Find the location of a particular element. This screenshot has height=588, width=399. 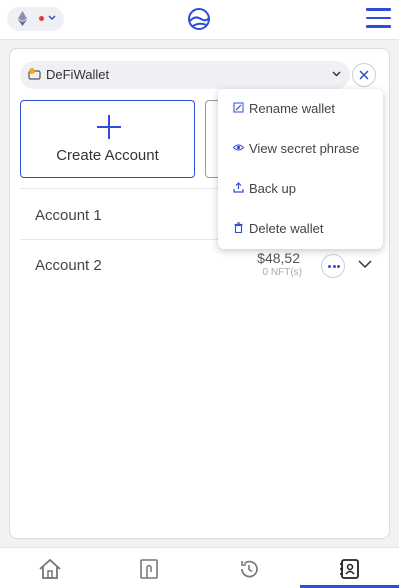

menu-item-label: Delete wallet is located at coordinates (286, 228).